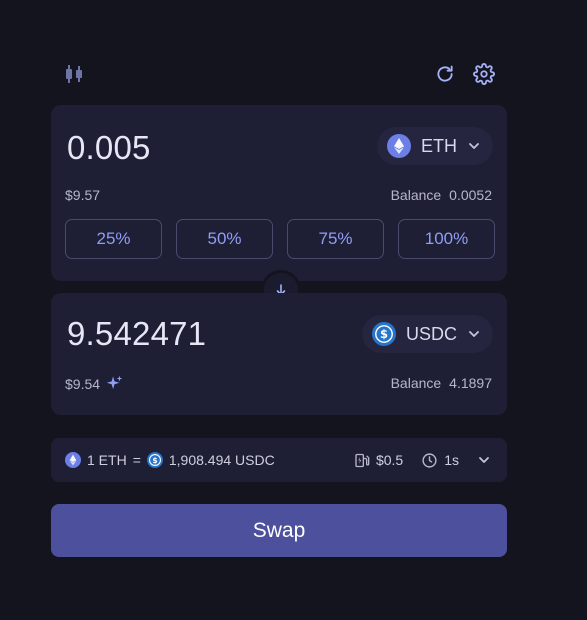  Describe the element at coordinates (416, 383) in the screenshot. I see `buy-balance-label: Balance` at that location.